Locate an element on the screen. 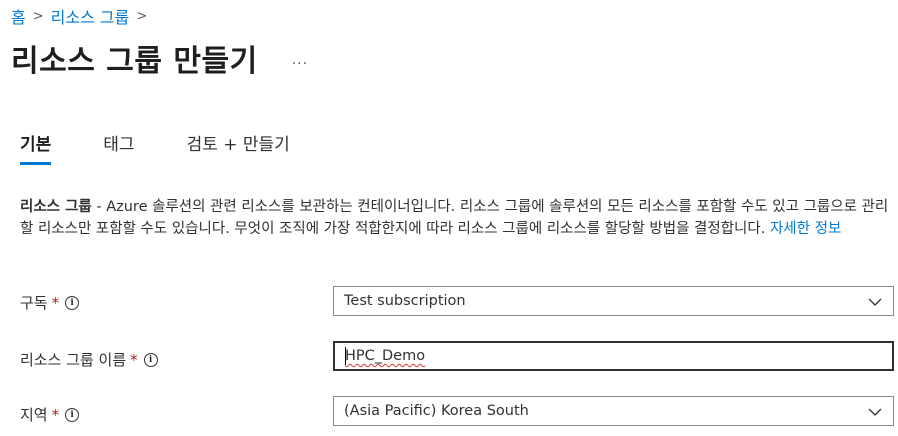 The image size is (898, 436). tab-basics: 기본 is located at coordinates (36, 147).